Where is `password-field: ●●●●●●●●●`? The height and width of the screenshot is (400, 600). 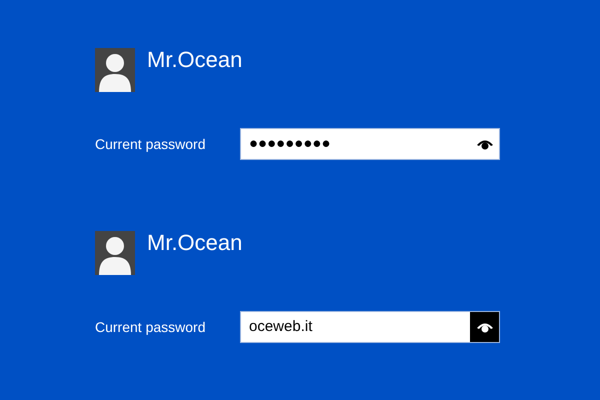 password-field: ●●●●●●●●● is located at coordinates (370, 144).